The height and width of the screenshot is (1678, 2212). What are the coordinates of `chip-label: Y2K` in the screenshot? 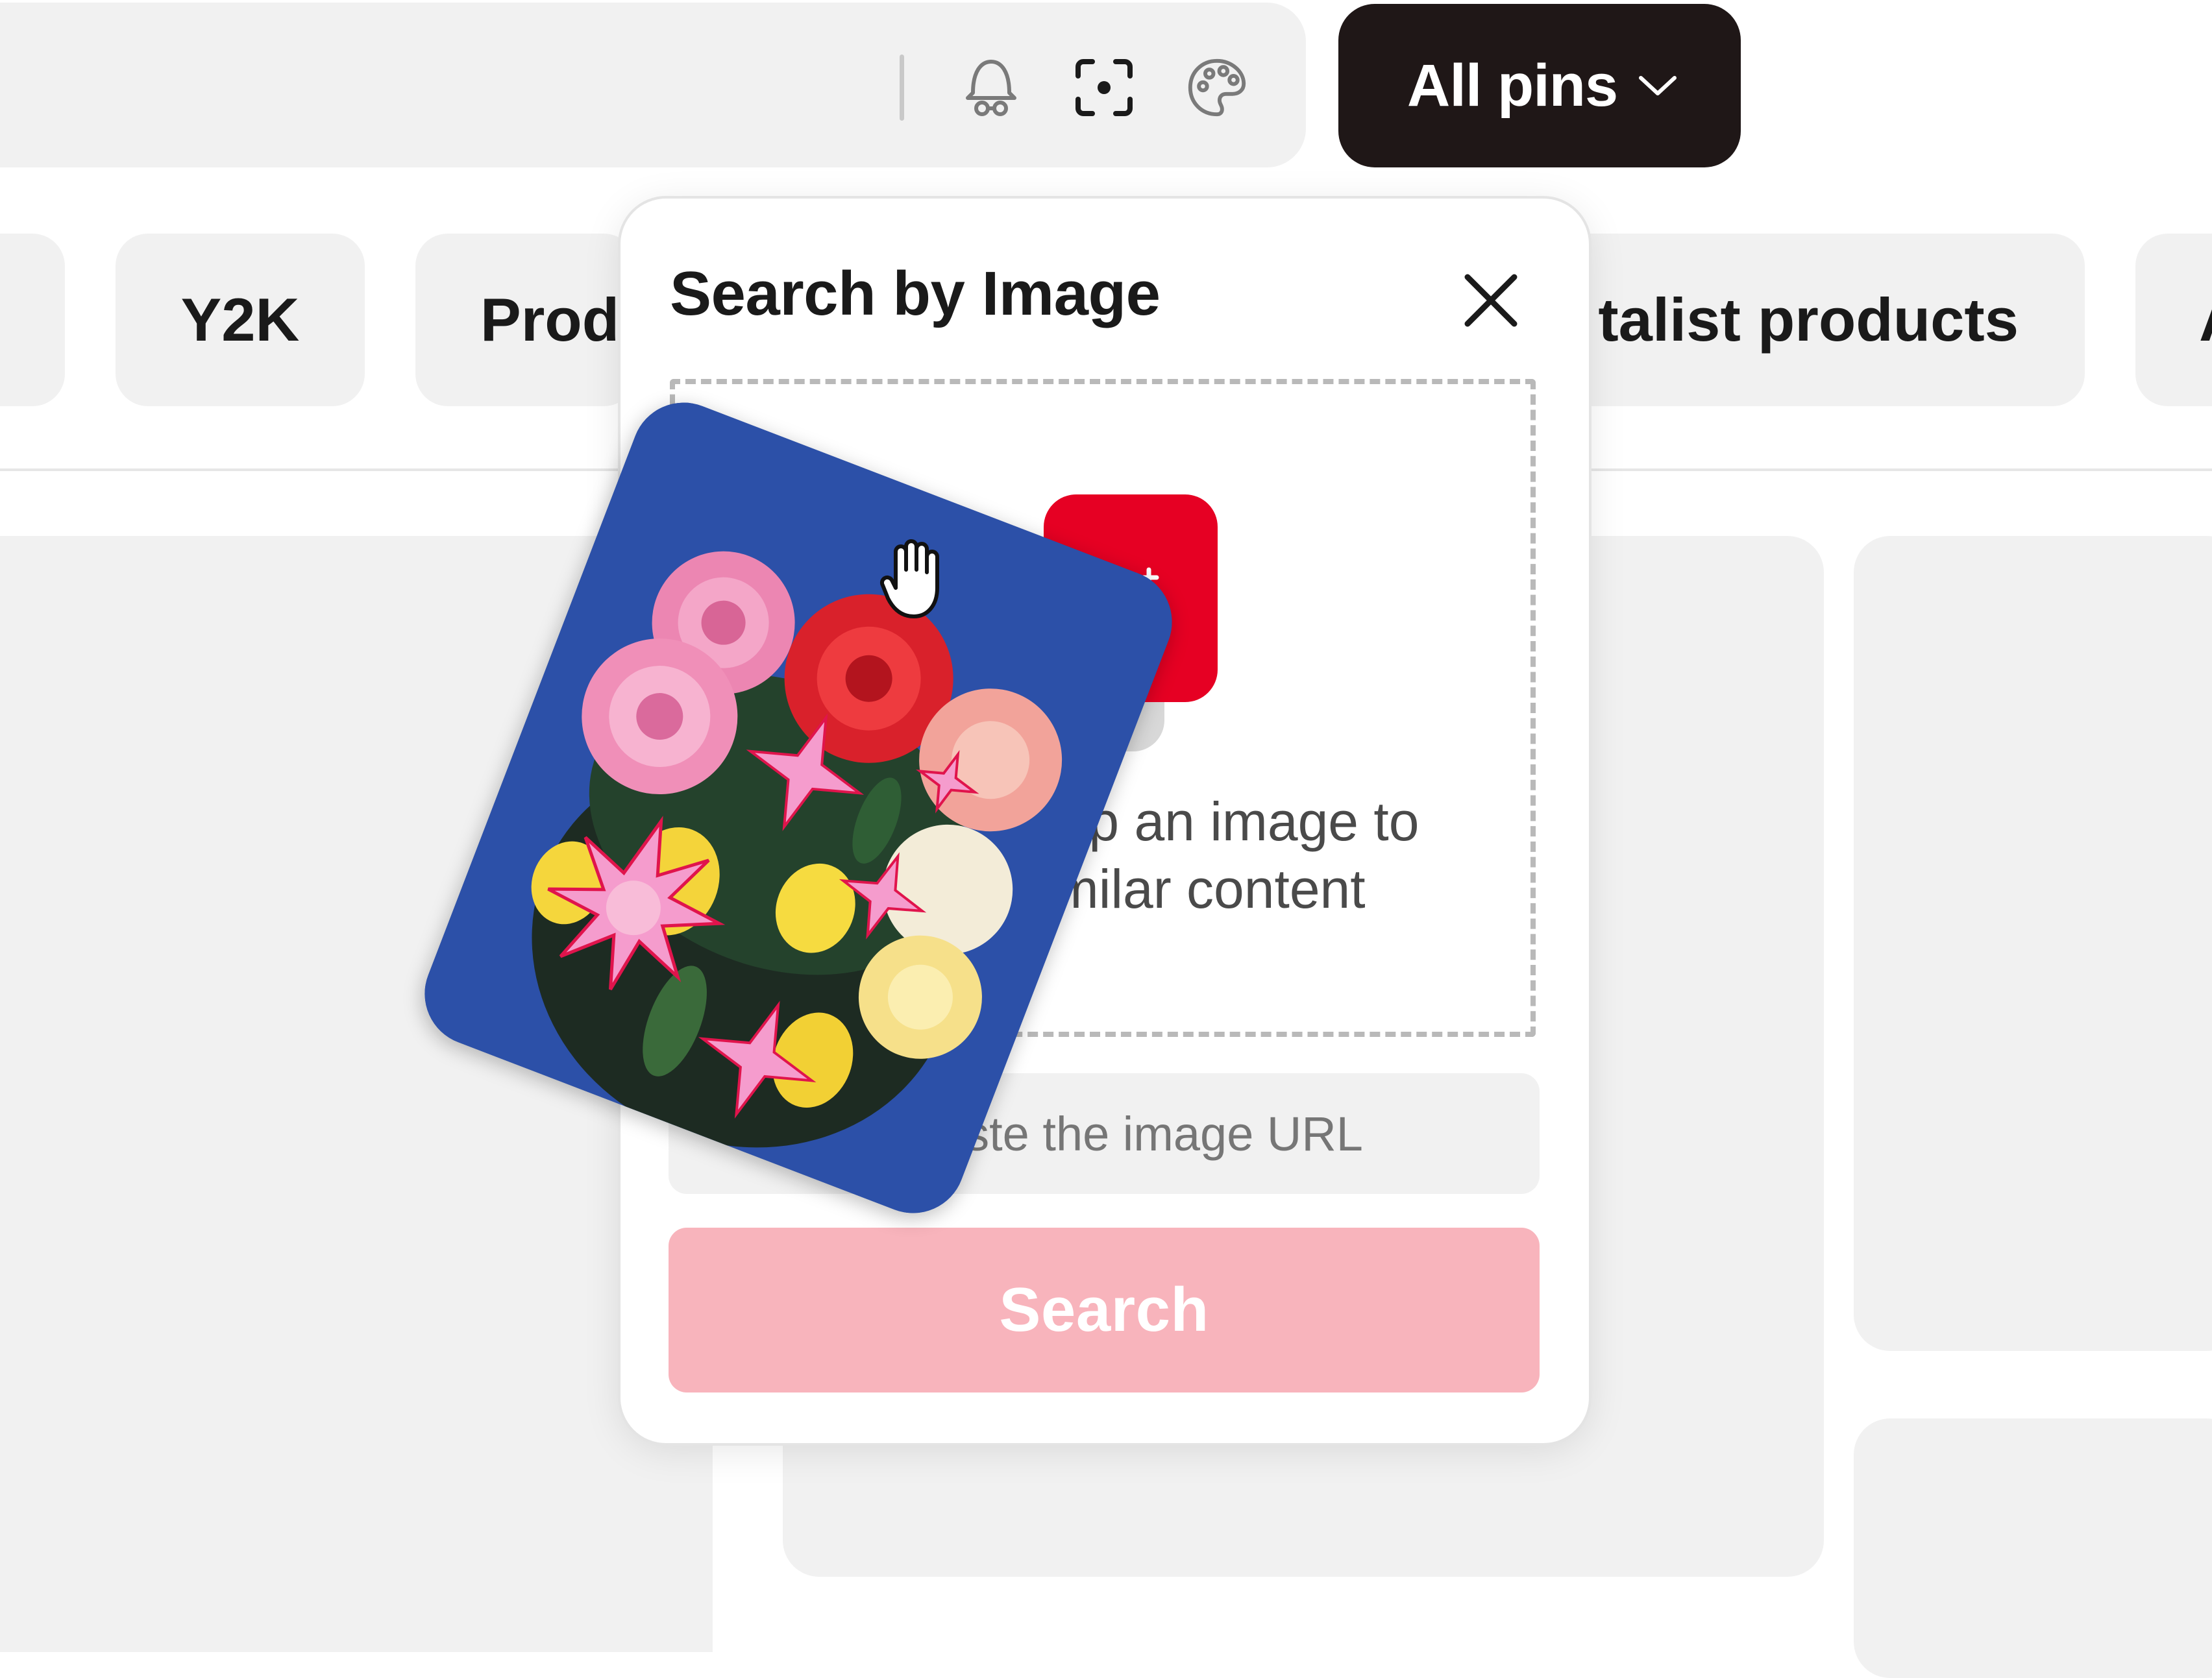 It's located at (240, 320).